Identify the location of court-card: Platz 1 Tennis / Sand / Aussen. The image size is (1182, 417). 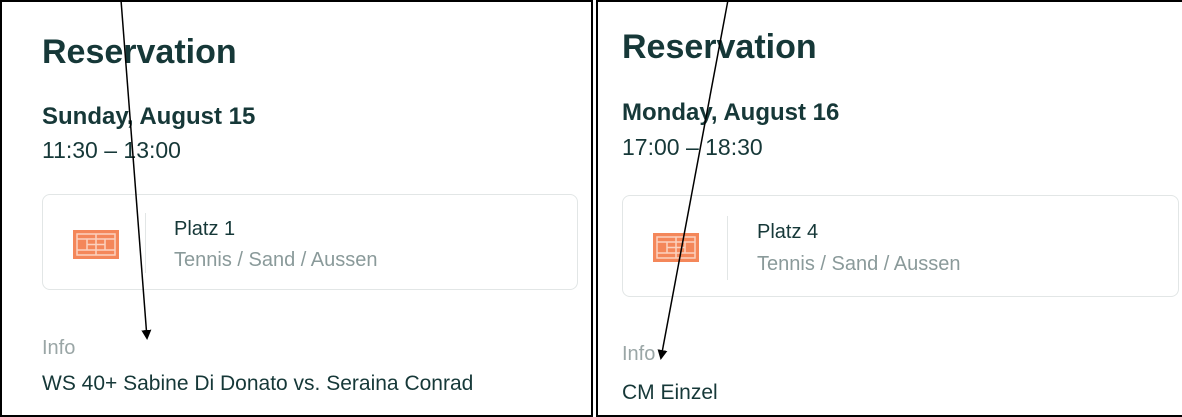
(310, 242).